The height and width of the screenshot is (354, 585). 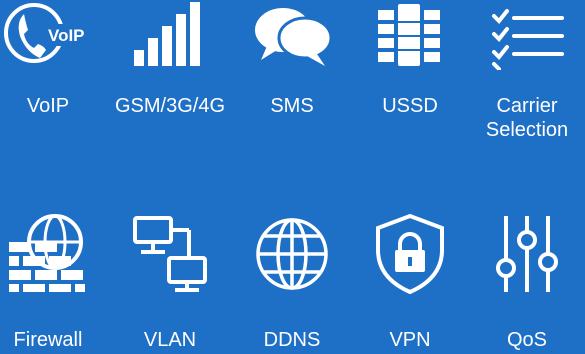 I want to click on globe-icon, so click(x=292, y=252).